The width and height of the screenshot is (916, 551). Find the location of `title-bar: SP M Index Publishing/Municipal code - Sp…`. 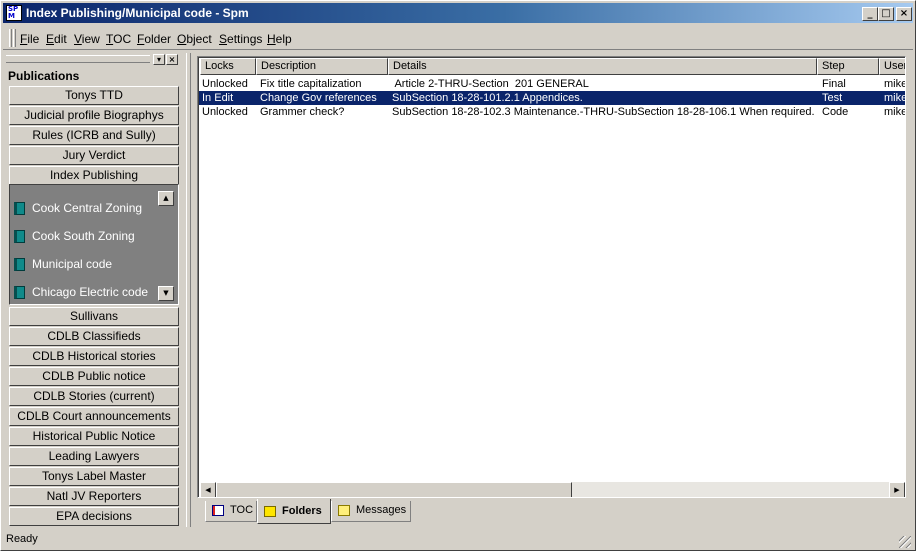

title-bar: SP M Index Publishing/Municipal code - Sp… is located at coordinates (458, 13).